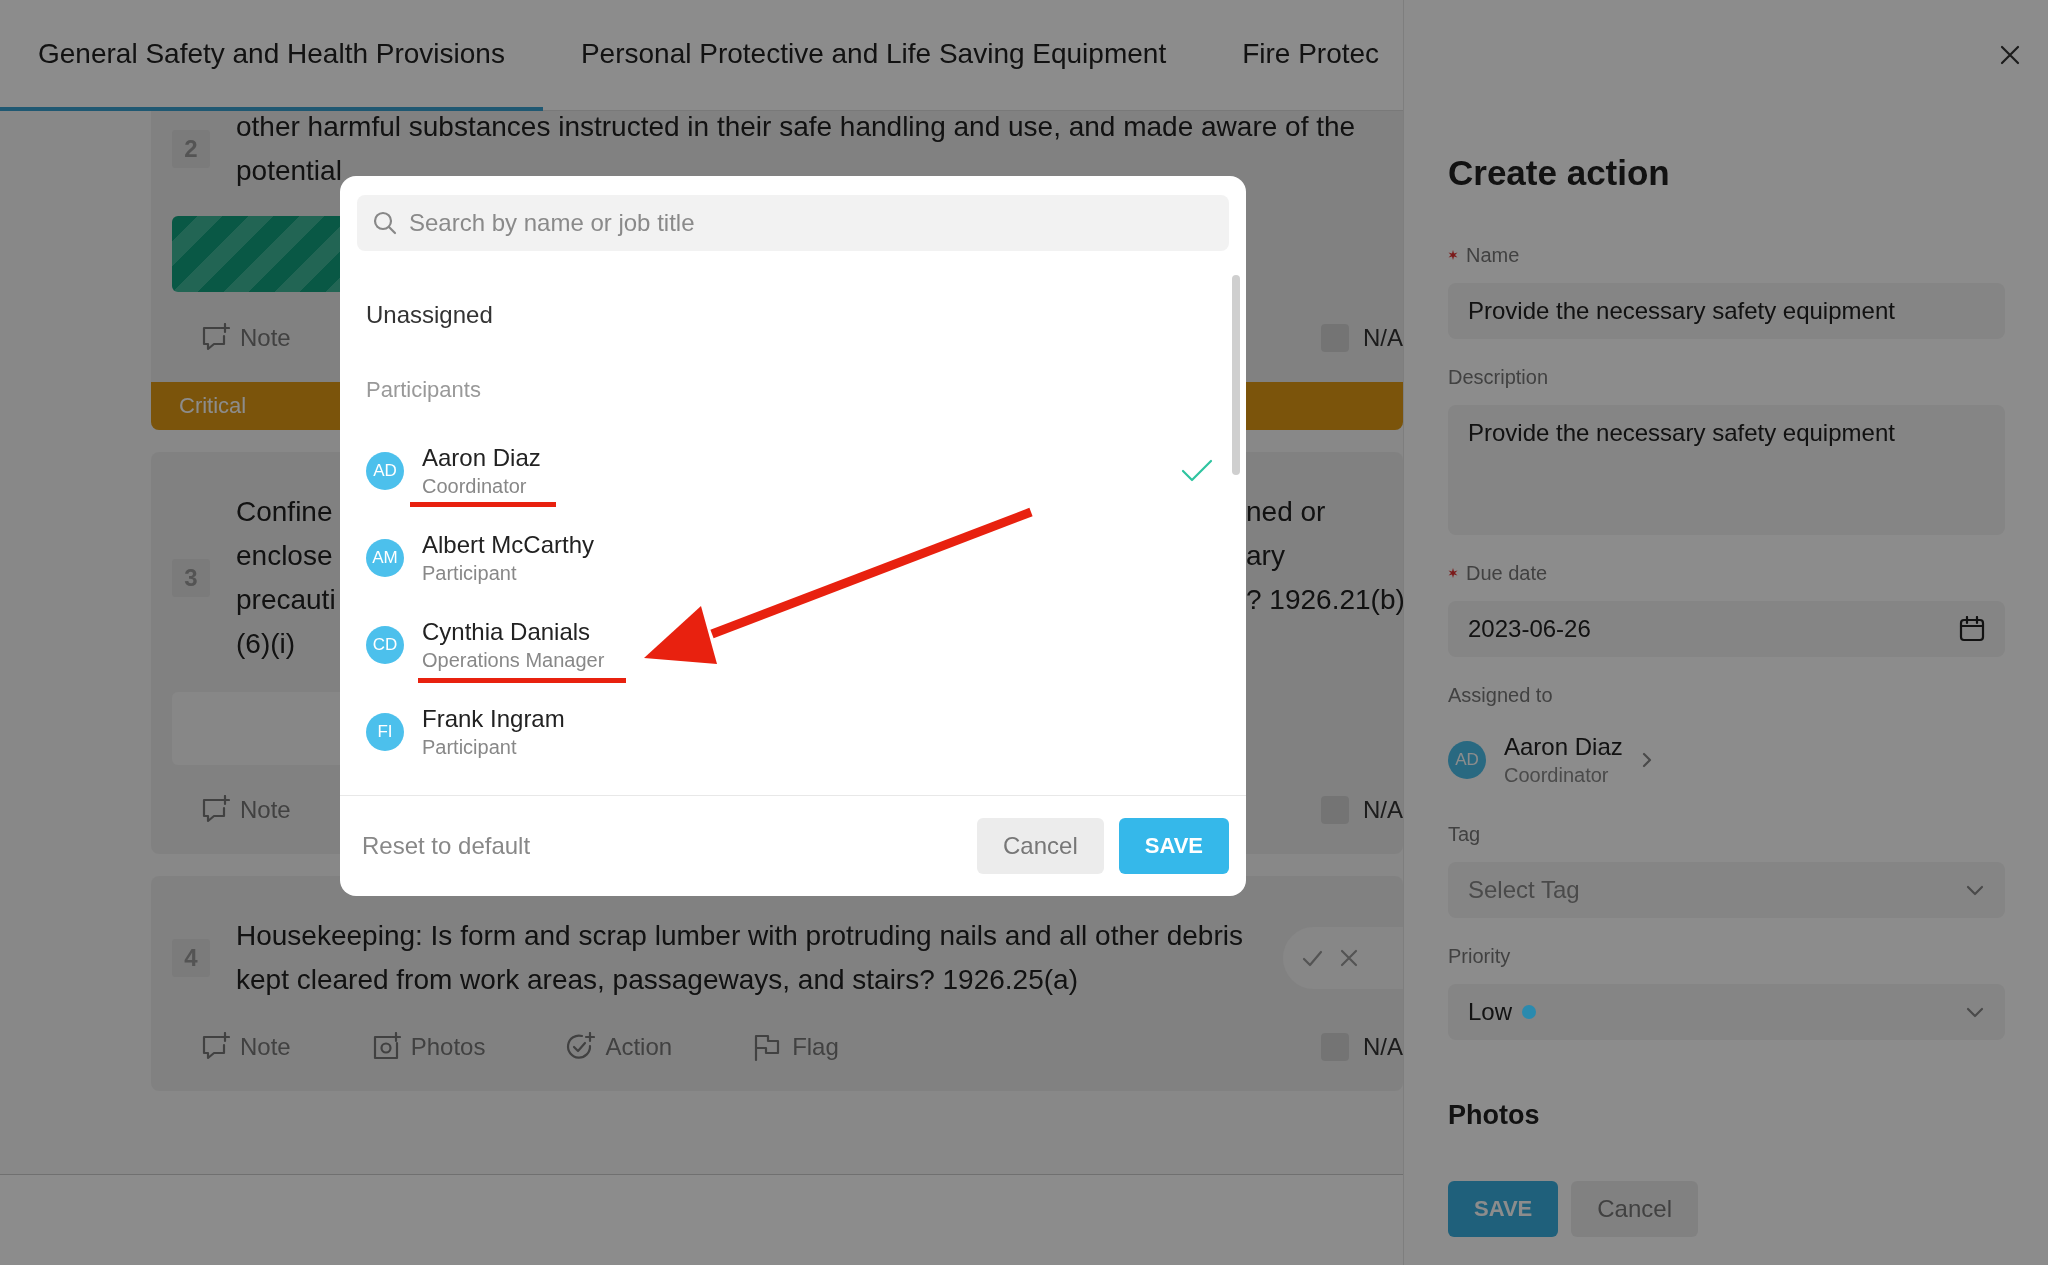  What do you see at coordinates (1464, 834) in the screenshot?
I see `field-label: Tag` at bounding box center [1464, 834].